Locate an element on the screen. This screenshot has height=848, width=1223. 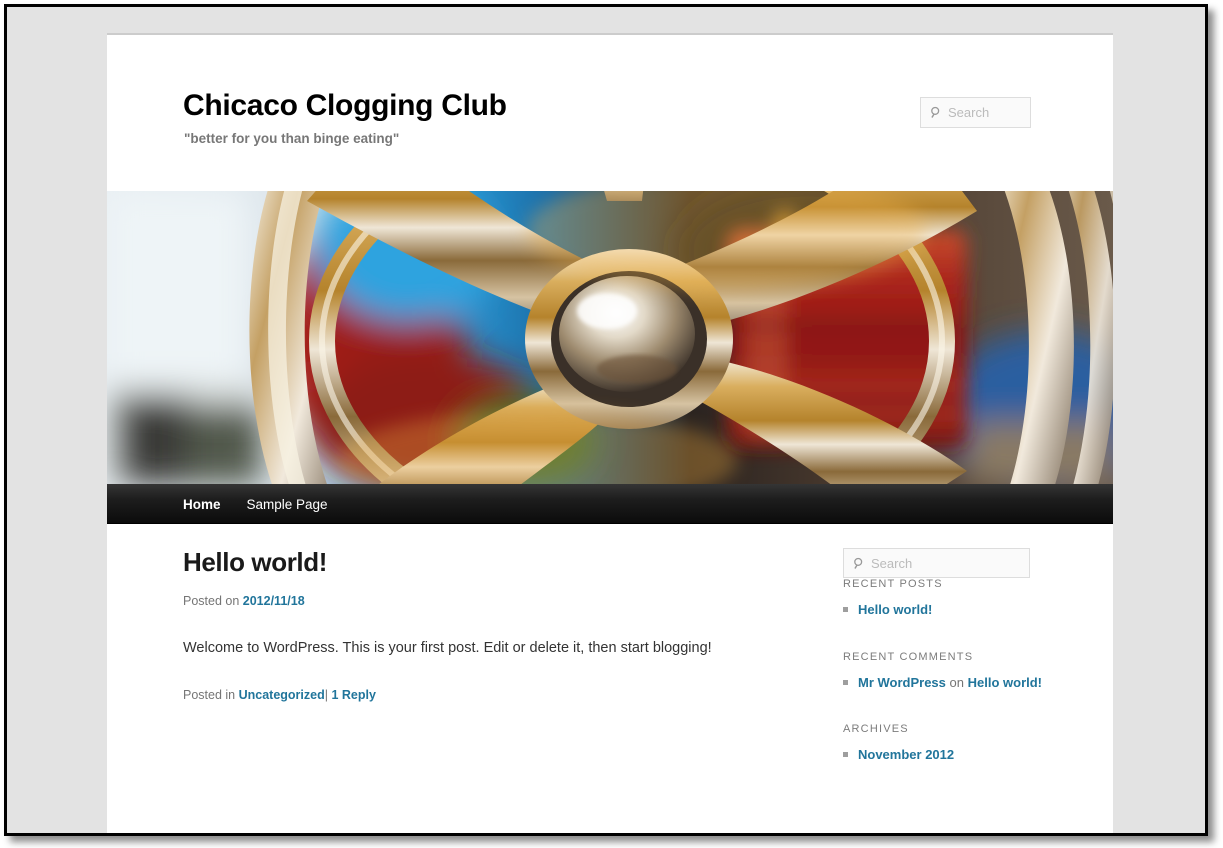
post-title: Hello world! is located at coordinates (498, 562).